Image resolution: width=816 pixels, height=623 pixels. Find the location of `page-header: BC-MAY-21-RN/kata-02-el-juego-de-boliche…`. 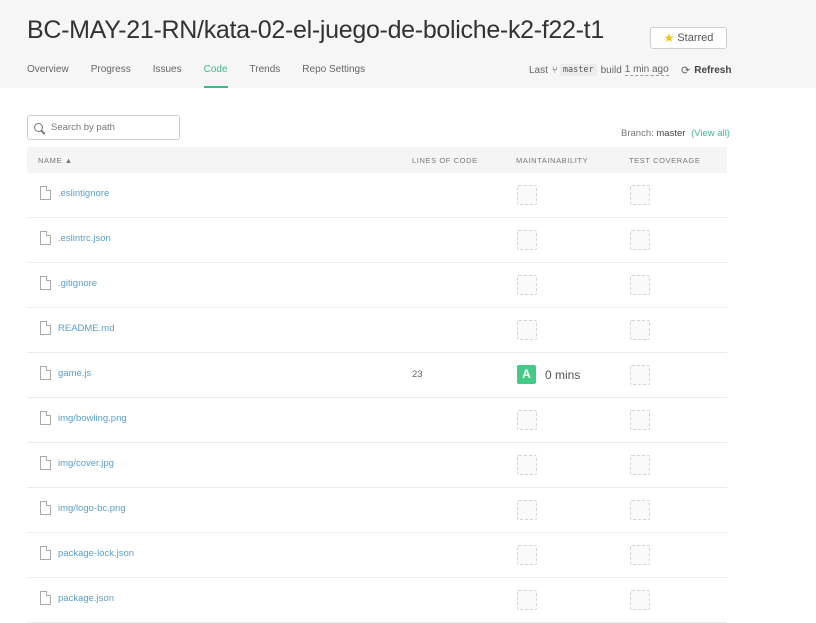

page-header: BC-MAY-21-RN/kata-02-el-juego-de-boliche… is located at coordinates (408, 44).